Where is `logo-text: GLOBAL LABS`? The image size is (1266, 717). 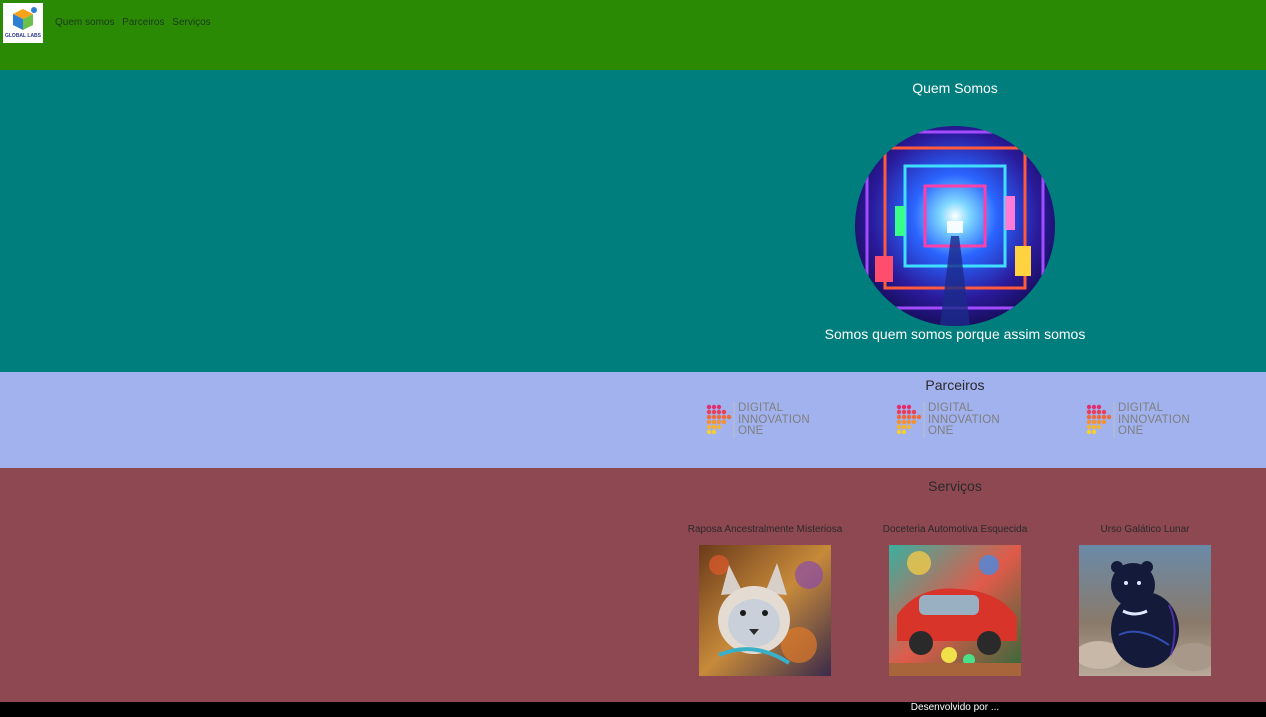
logo-text: GLOBAL LABS is located at coordinates (23, 36).